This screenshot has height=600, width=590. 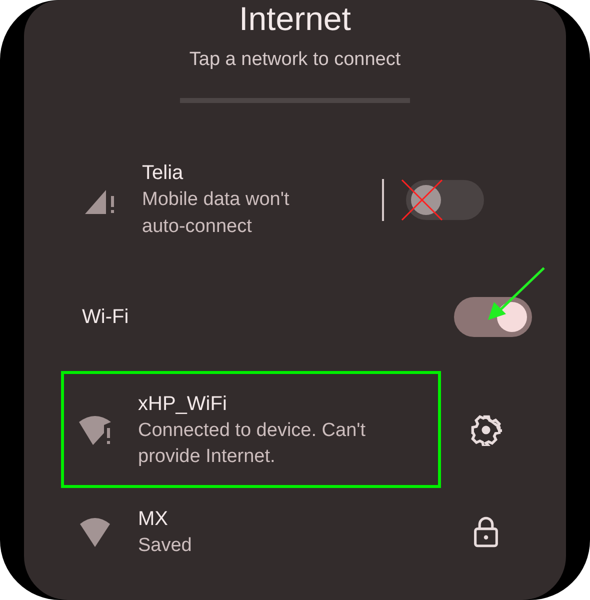 What do you see at coordinates (165, 546) in the screenshot?
I see `network-status: Saved` at bounding box center [165, 546].